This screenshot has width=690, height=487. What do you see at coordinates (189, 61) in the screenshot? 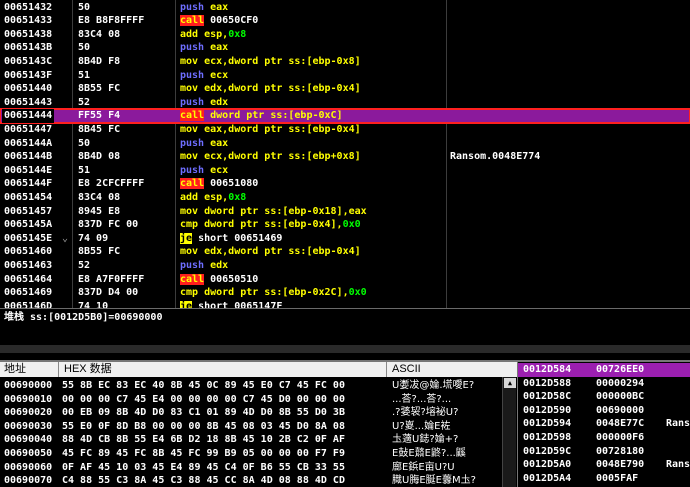
I see `mnemonic: mov` at bounding box center [189, 61].